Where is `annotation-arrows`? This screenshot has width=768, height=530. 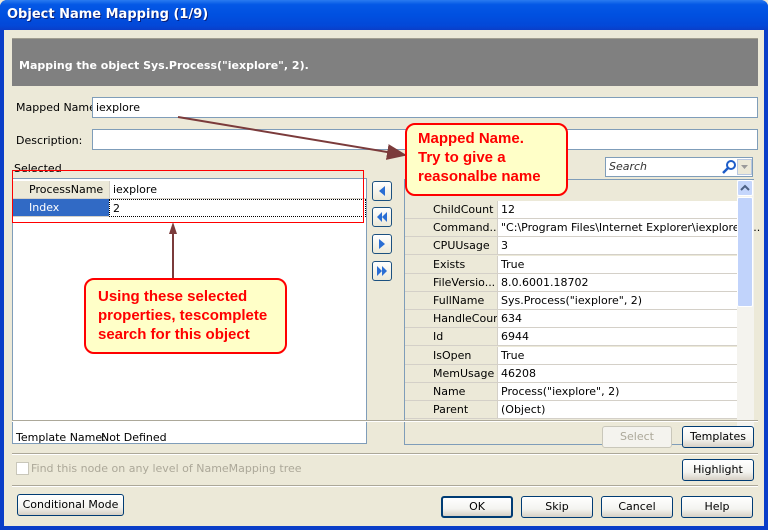 annotation-arrows is located at coordinates (288, 197).